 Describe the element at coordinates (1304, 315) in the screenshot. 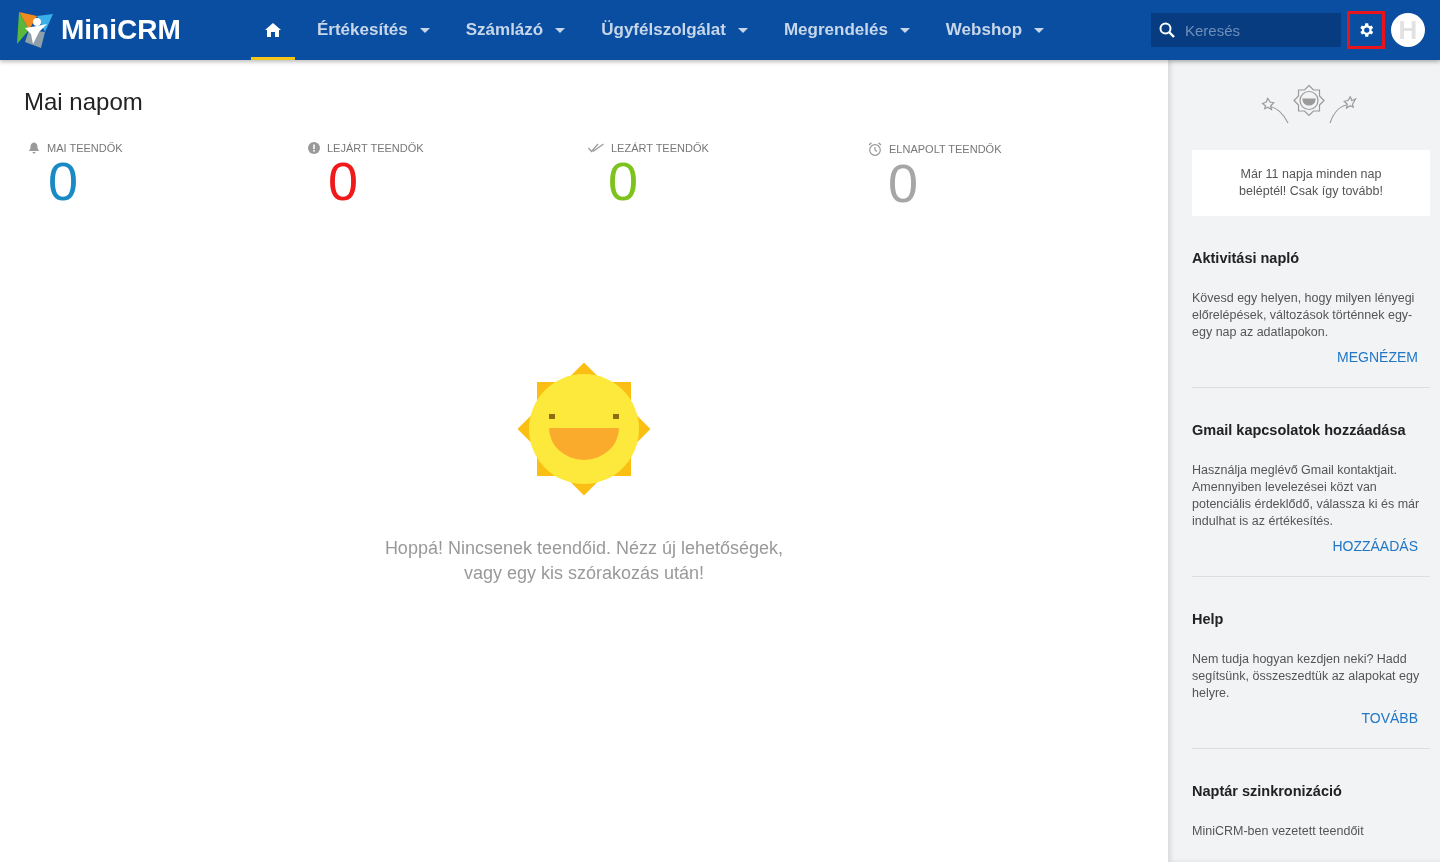

I see `section-text: Kövesd egy helyen, hogy milyen lényegi előrelépések, változások történnek egy-egy nap az adatlapokon.` at that location.